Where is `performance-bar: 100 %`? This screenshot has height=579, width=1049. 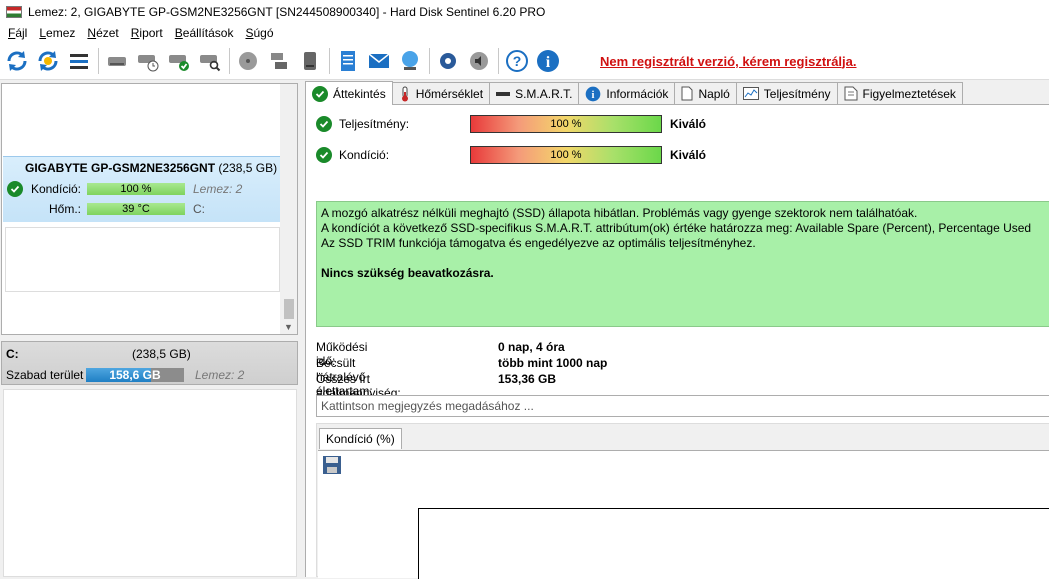 performance-bar: 100 % is located at coordinates (566, 124).